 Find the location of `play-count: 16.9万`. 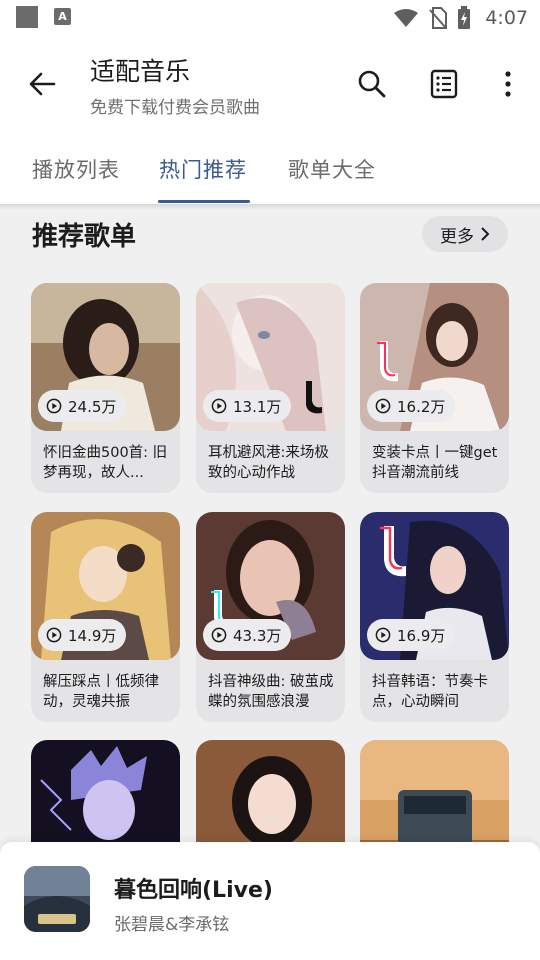

play-count: 16.9万 is located at coordinates (421, 635).